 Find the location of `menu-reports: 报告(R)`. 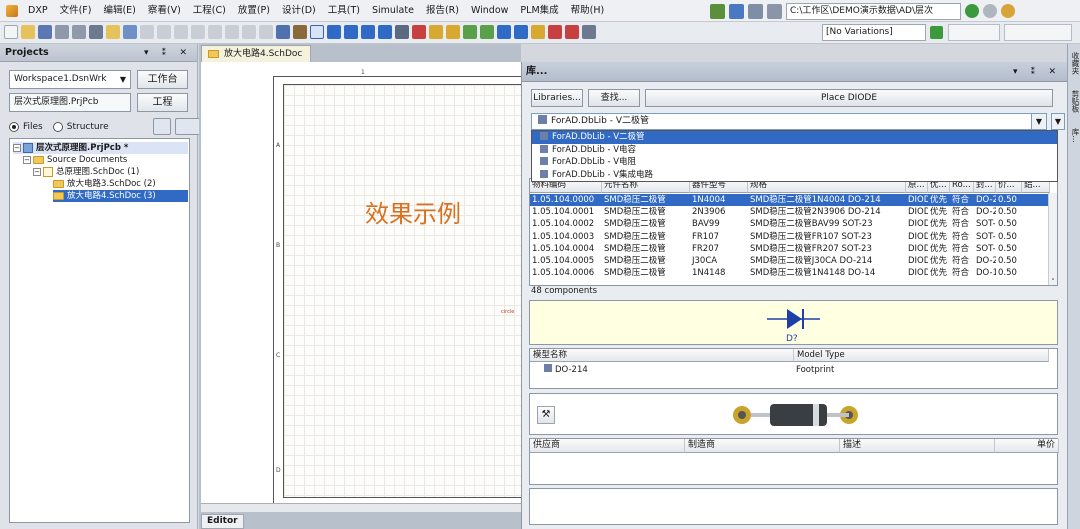

menu-reports: 报告(R) is located at coordinates (442, 11).